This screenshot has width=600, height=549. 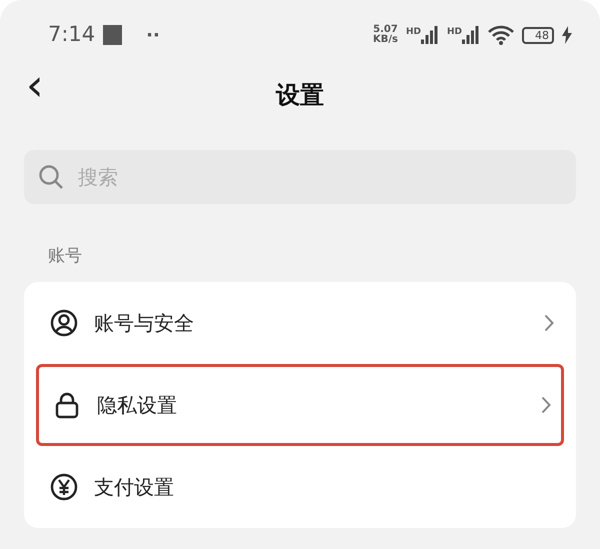 I want to click on back-button: ‹, so click(x=35, y=86).